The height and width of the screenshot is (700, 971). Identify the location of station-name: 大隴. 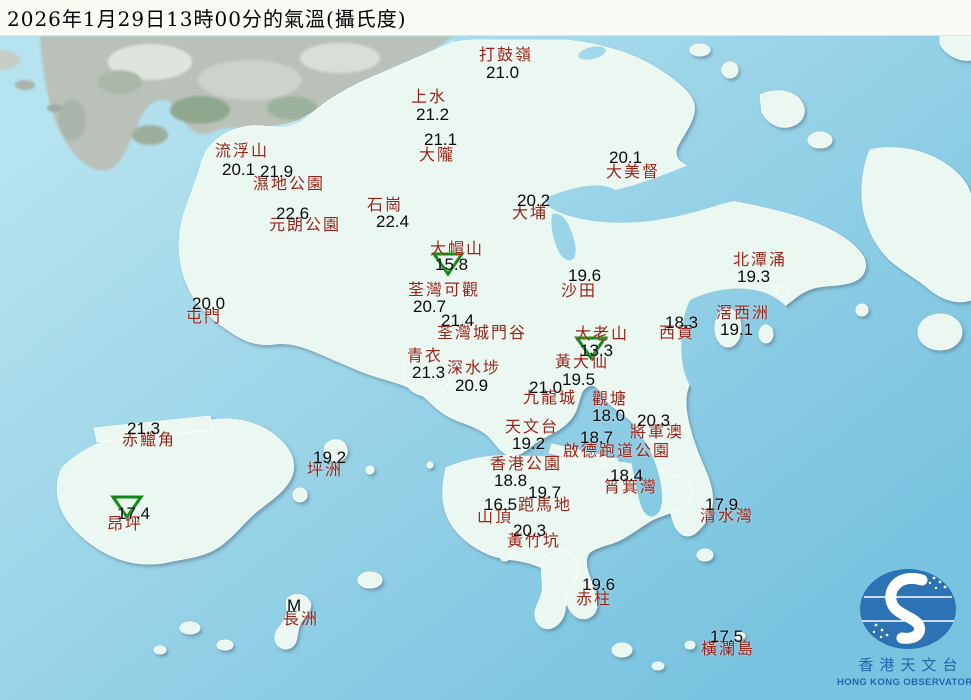
(437, 154).